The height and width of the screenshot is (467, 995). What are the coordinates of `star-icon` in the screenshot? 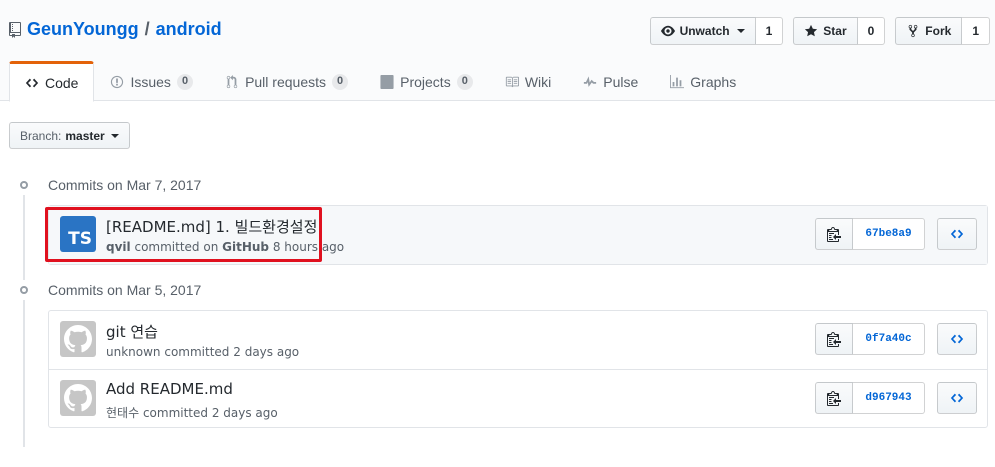 It's located at (811, 30).